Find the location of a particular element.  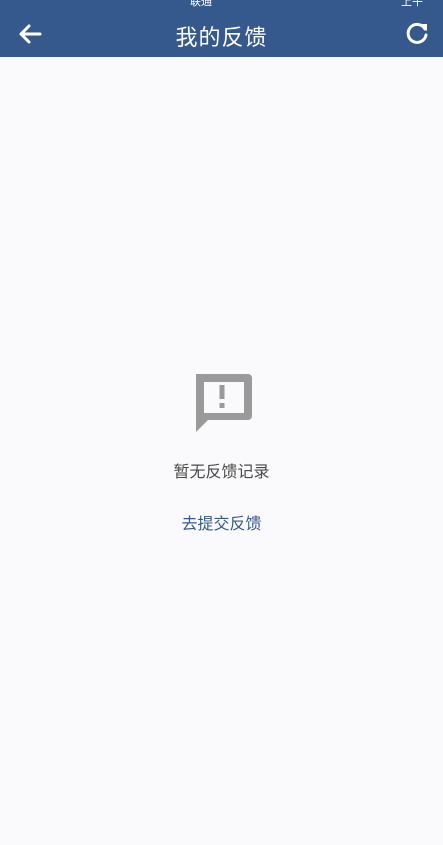

header-bar: 我的反馈 is located at coordinates (221, 32).